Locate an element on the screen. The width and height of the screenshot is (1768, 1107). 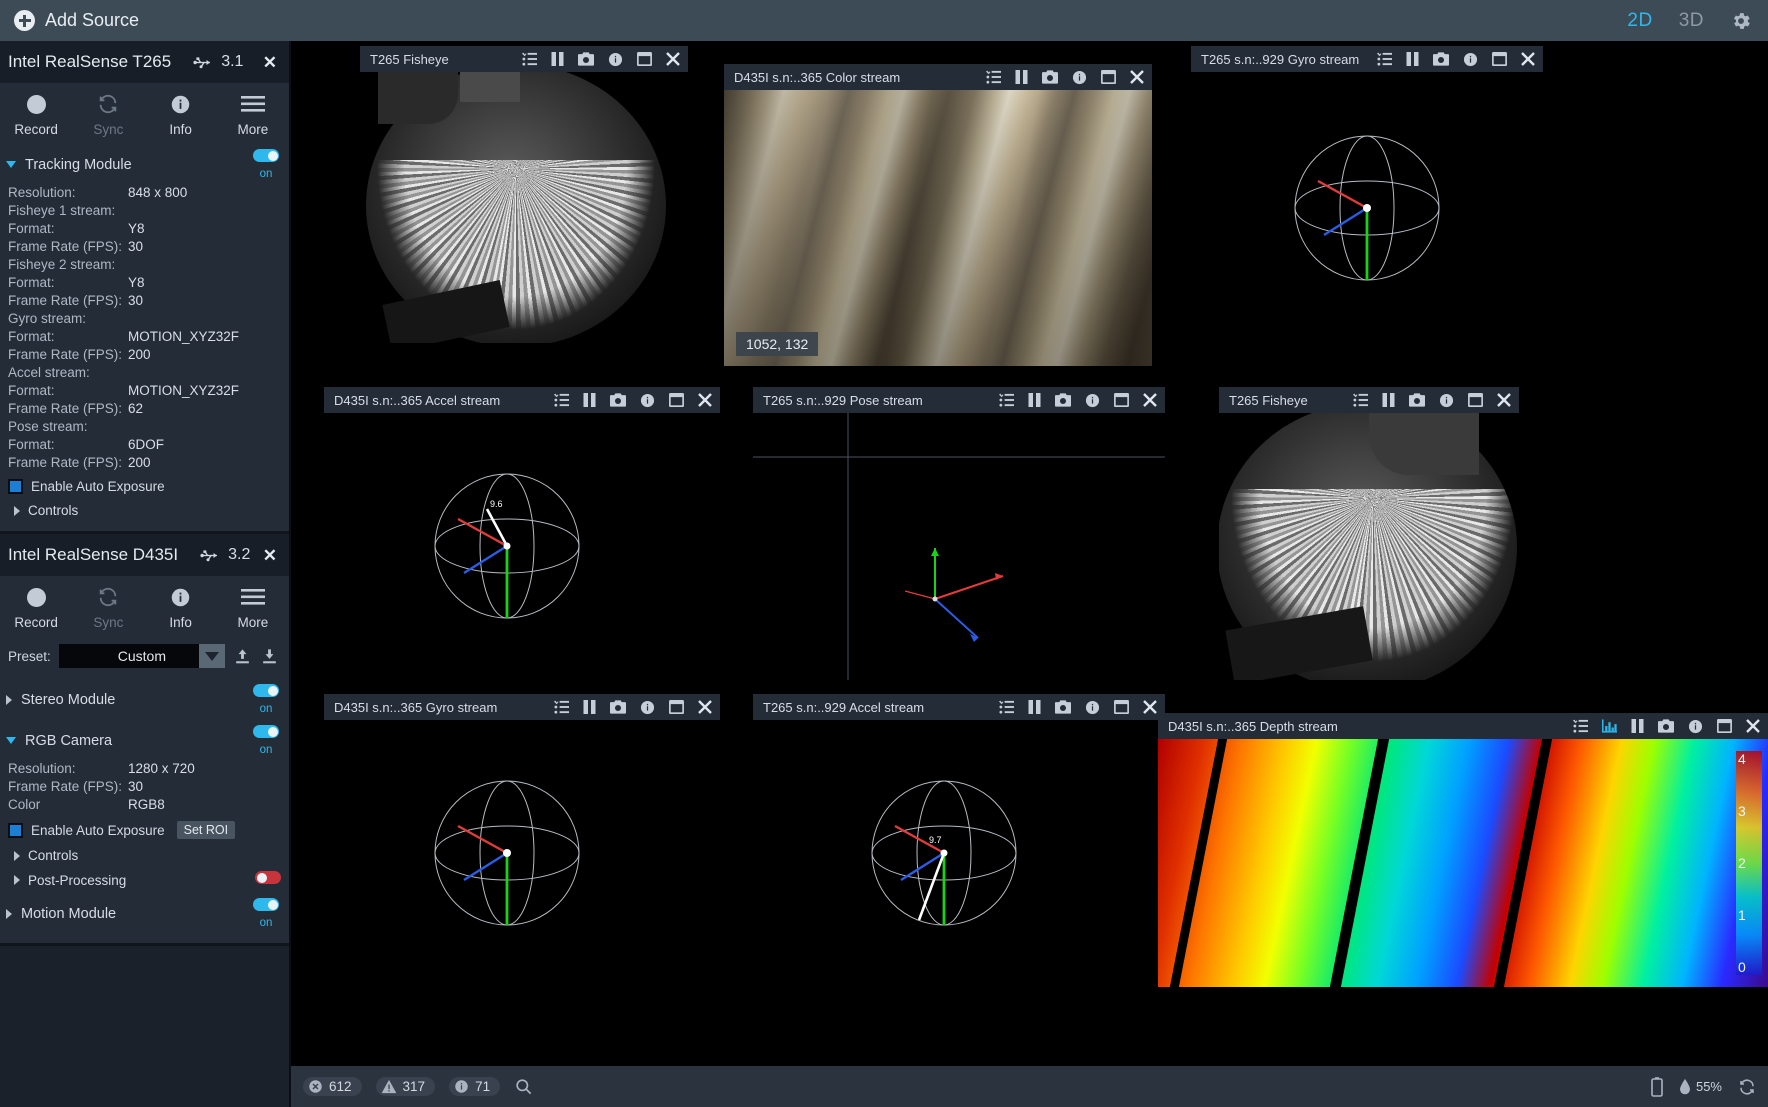
motion-module-toggle: on is located at coordinates (266, 913).